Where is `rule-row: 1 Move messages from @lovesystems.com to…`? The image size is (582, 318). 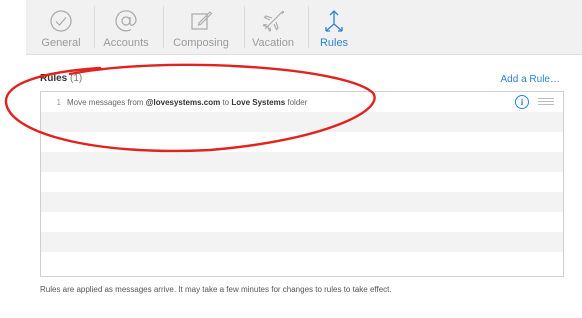 rule-row: 1 Move messages from @lovesystems.com to… is located at coordinates (302, 102).